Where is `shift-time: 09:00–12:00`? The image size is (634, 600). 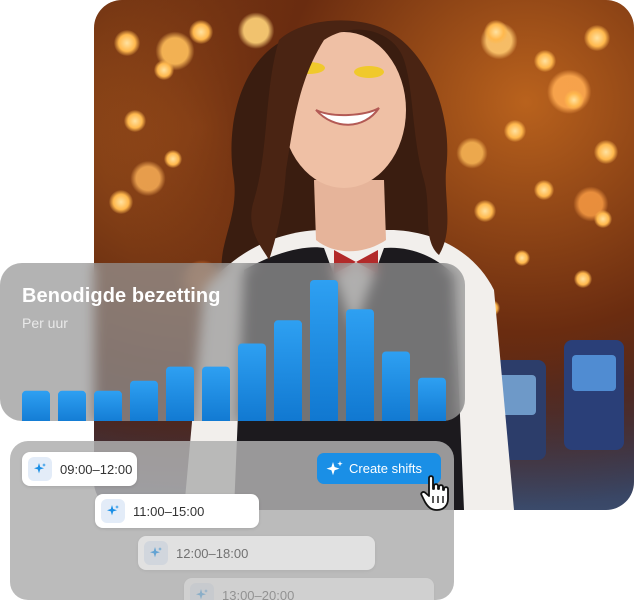
shift-time: 09:00–12:00 is located at coordinates (96, 469).